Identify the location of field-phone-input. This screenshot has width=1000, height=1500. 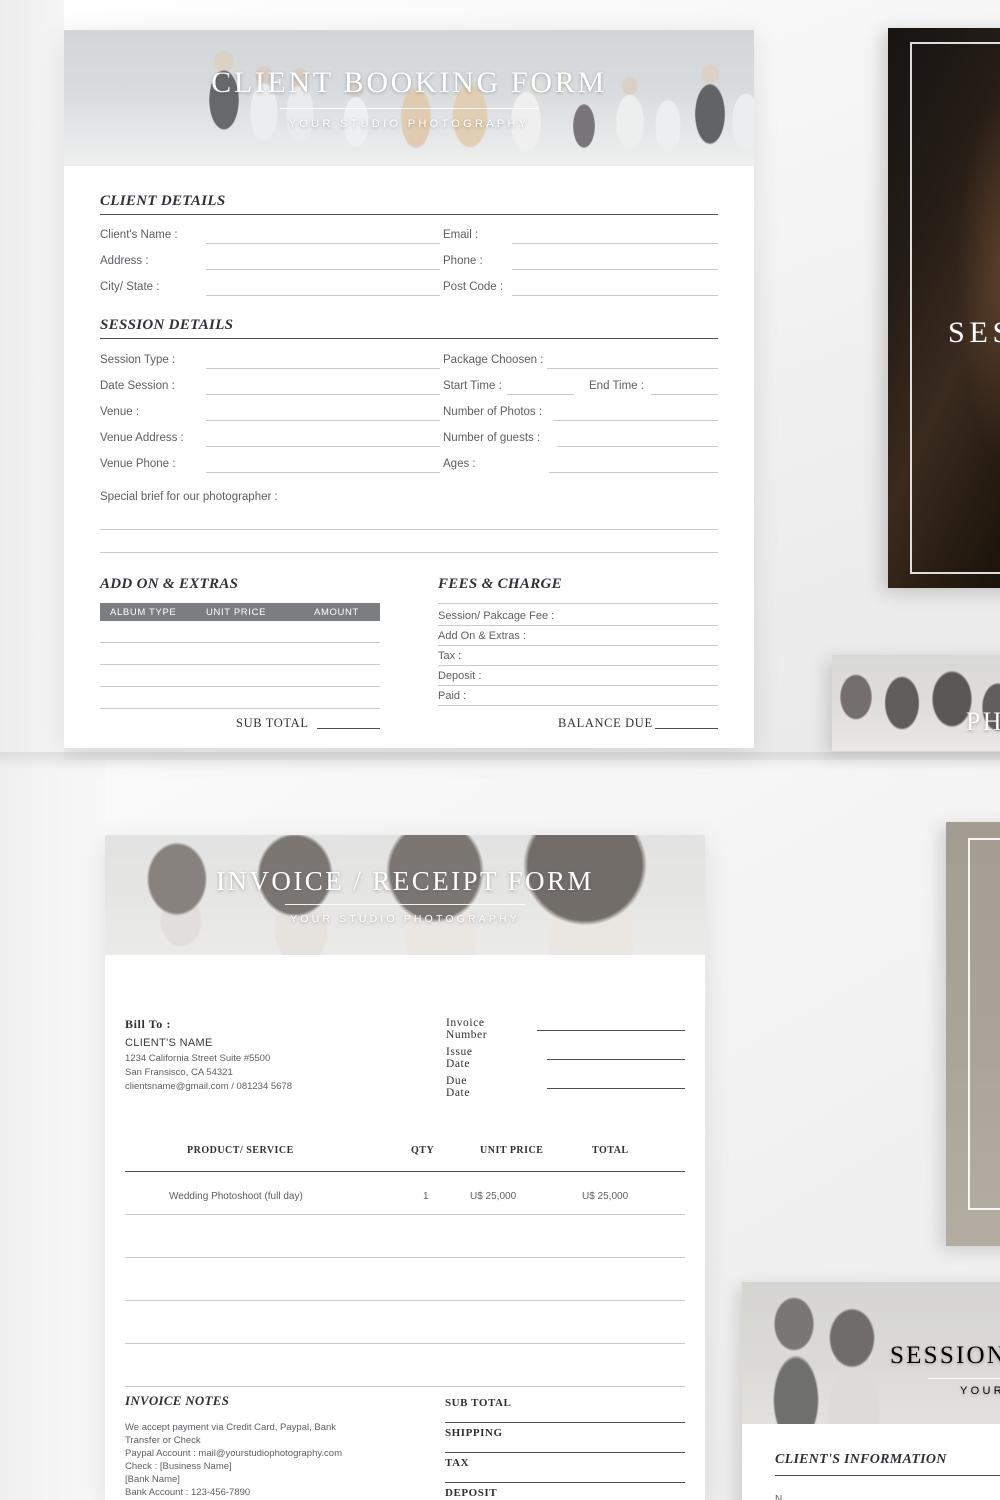
(615, 269).